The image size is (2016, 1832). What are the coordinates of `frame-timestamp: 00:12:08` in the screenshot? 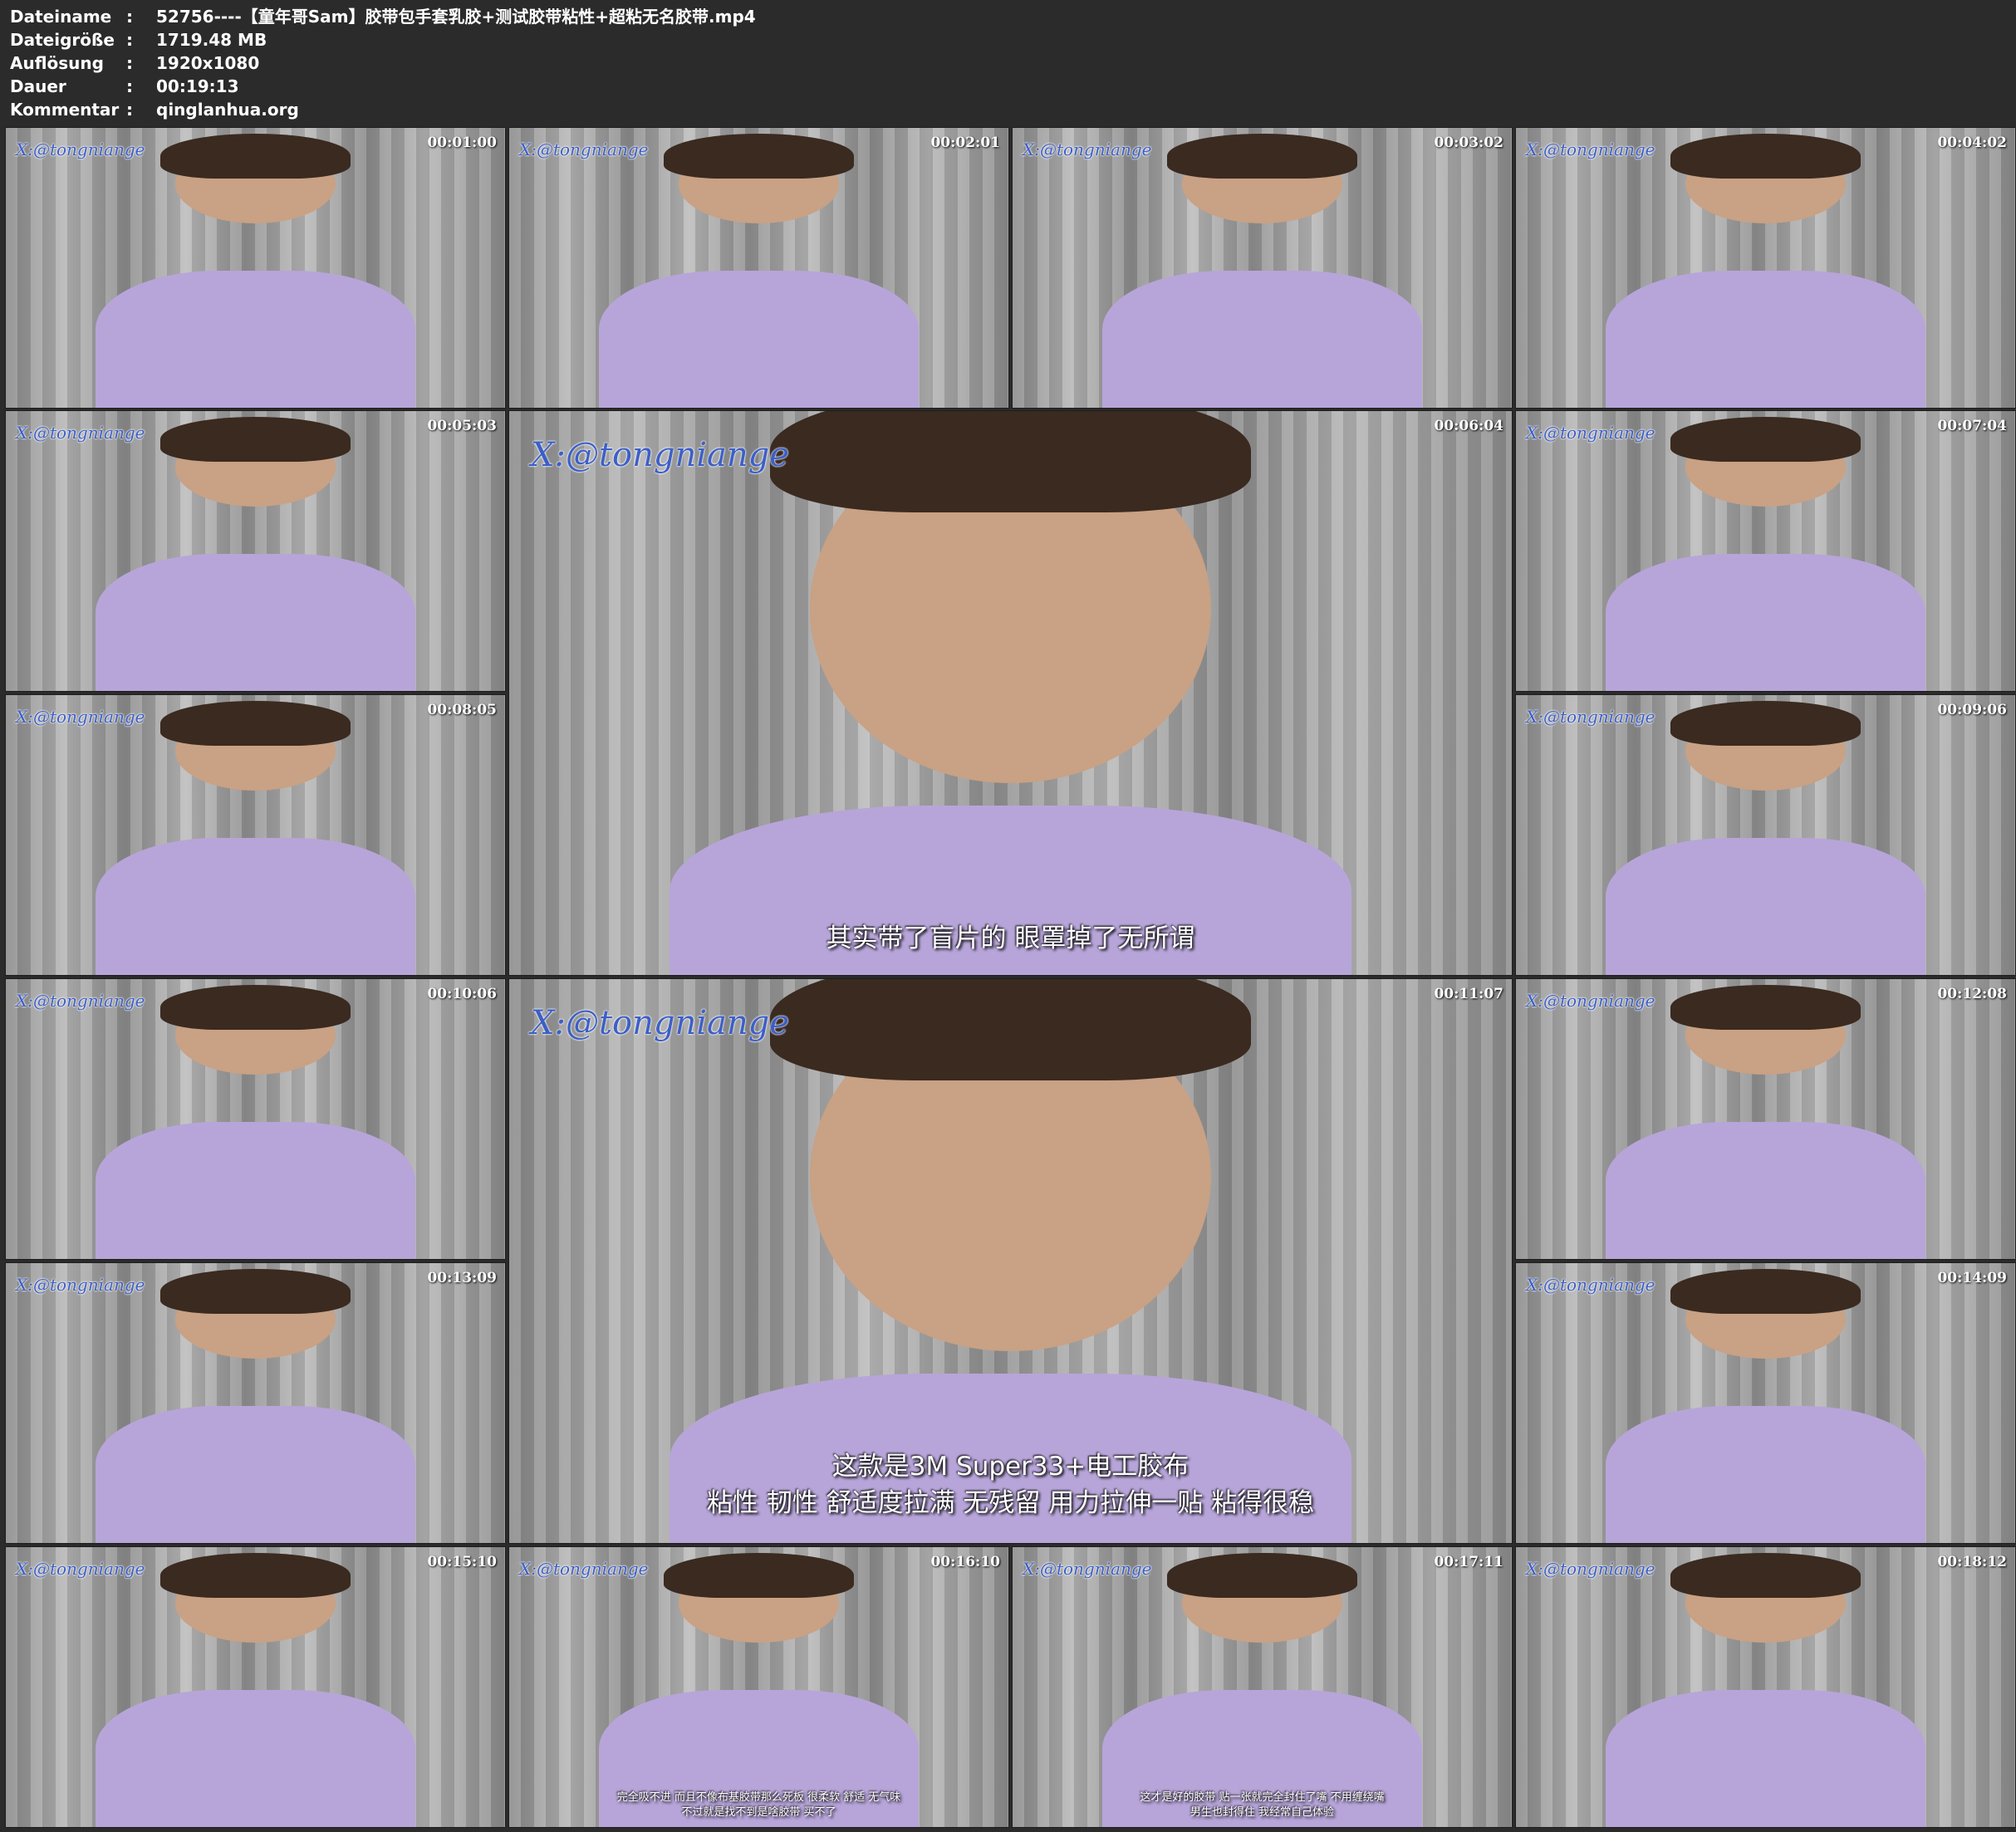 It's located at (1972, 994).